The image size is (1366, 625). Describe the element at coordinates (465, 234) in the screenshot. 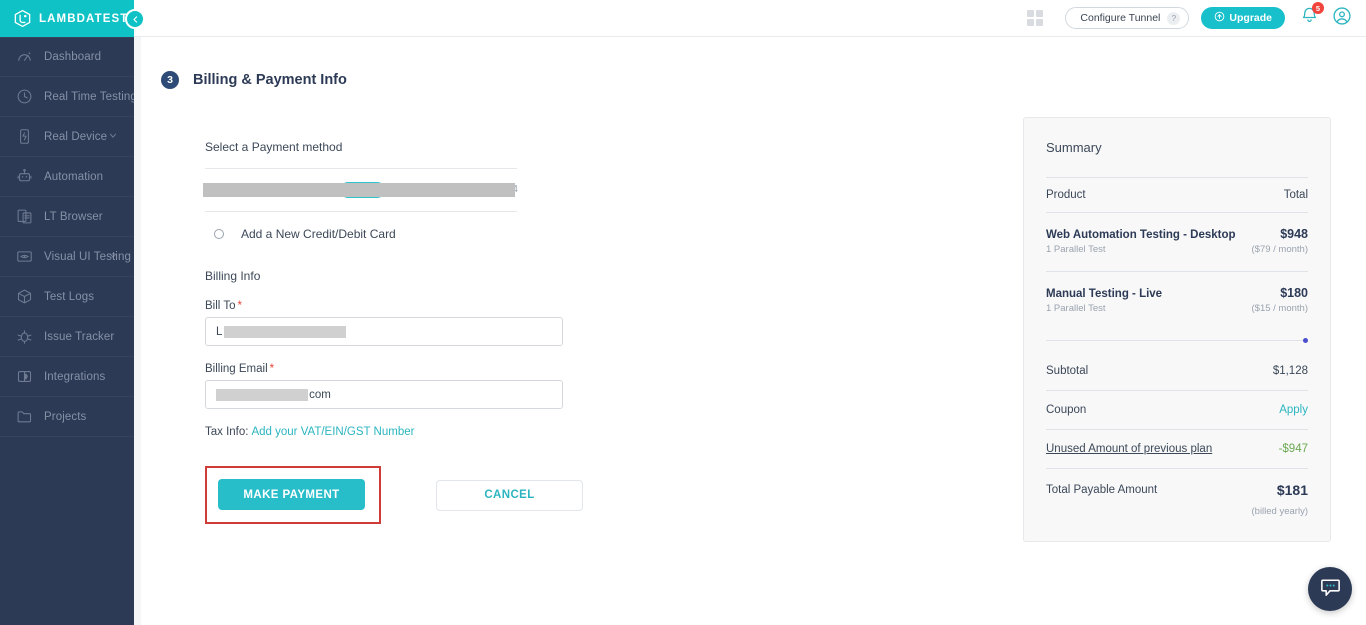

I see `add-new-card-option: Add a New Credit/Debit Card` at that location.